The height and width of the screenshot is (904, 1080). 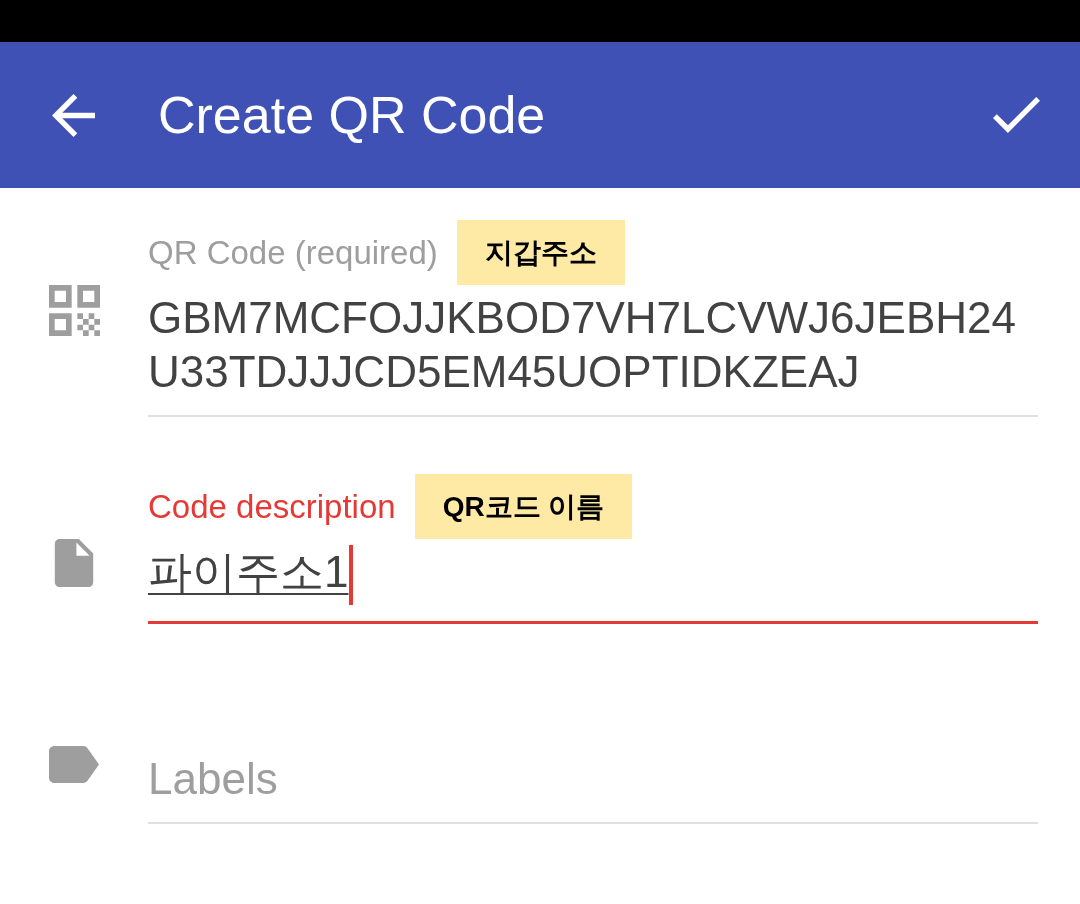 I want to click on tag-icon, so click(x=74, y=765).